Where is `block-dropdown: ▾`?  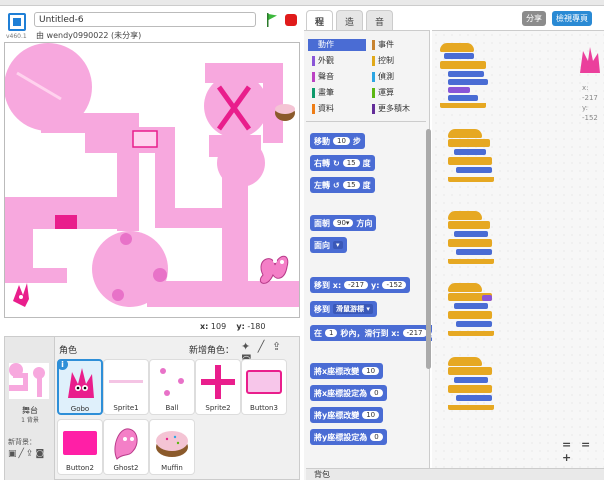 block-dropdown: ▾ is located at coordinates (338, 245).